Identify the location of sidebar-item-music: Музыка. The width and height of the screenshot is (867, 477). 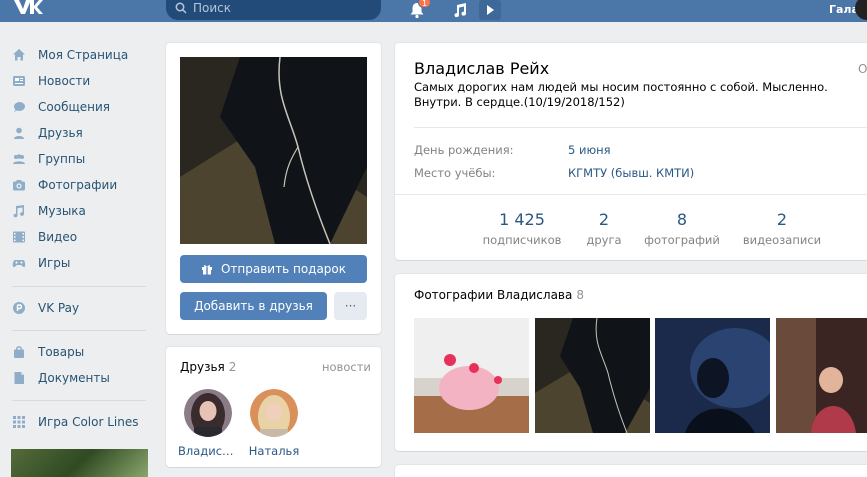
(82, 211).